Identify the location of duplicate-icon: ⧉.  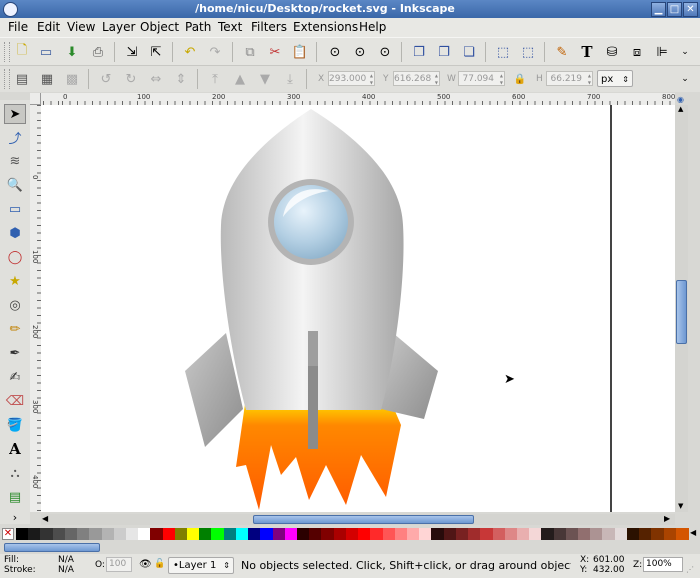
(250, 52).